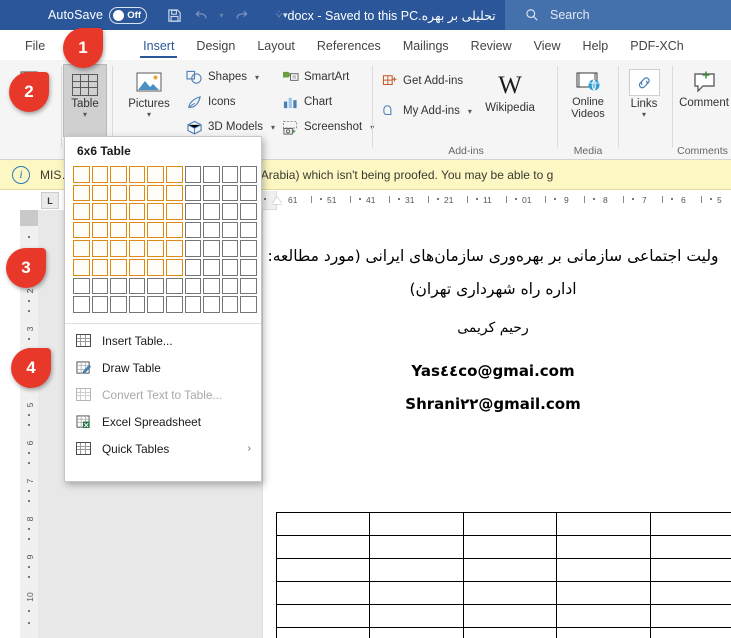 The height and width of the screenshot is (638, 731). What do you see at coordinates (470, 111) in the screenshot?
I see `my-addins-caret: ▾` at bounding box center [470, 111].